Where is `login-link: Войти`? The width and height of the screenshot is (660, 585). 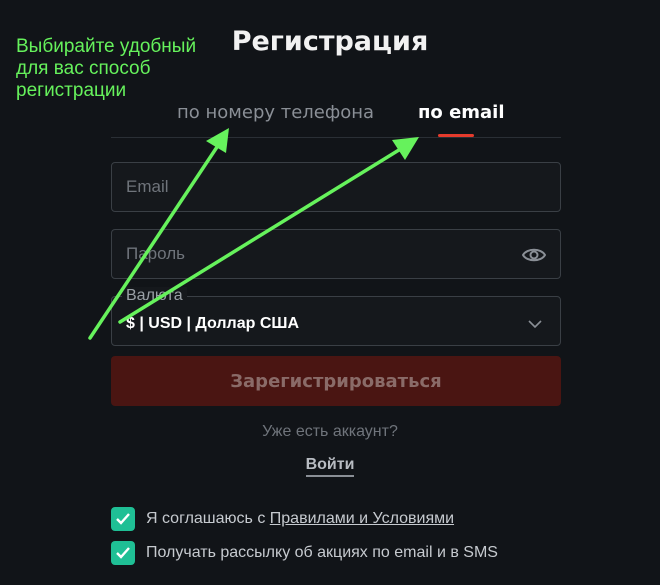
login-link: Войти is located at coordinates (330, 466).